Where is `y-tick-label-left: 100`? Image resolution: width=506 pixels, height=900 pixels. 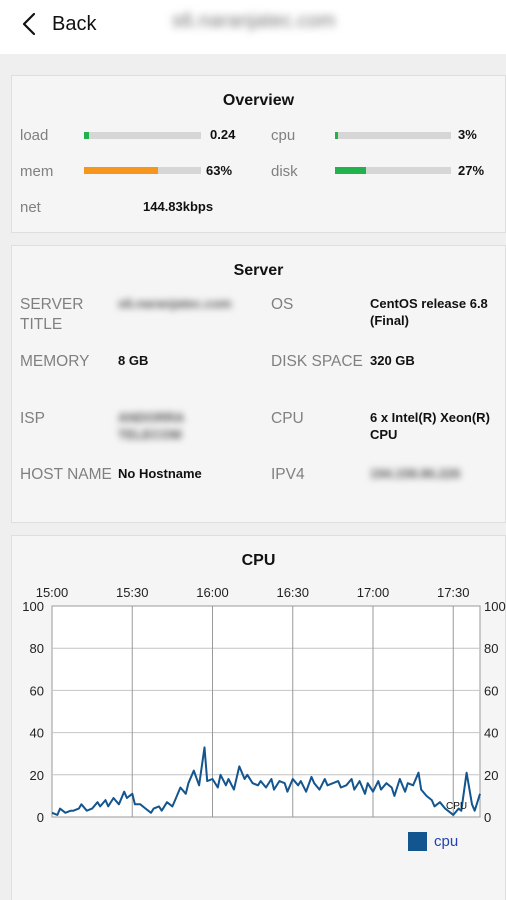 y-tick-label-left: 100 is located at coordinates (33, 606).